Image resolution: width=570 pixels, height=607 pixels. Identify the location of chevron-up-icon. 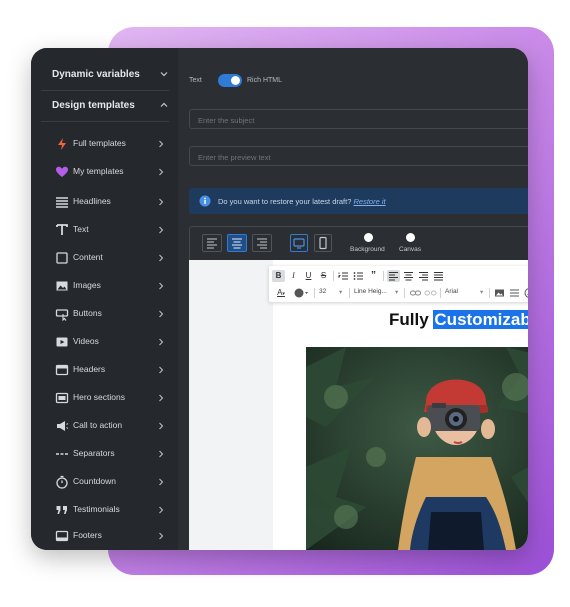
(164, 105).